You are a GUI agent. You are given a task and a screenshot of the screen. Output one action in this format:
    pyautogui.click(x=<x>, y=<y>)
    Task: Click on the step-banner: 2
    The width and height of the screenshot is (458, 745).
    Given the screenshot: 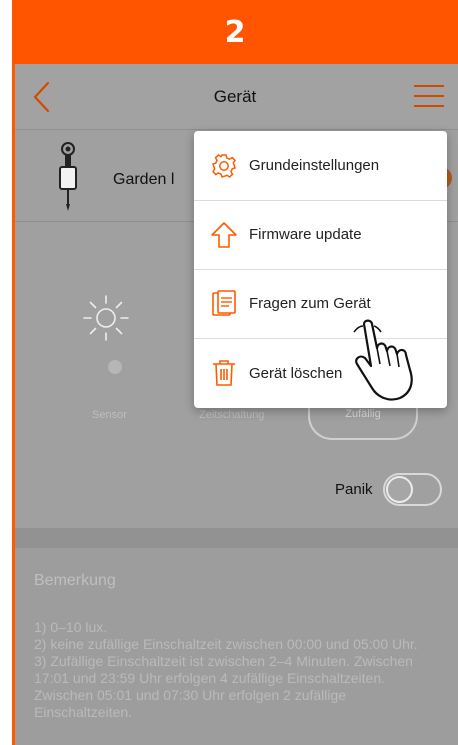 What is the action you would take?
    pyautogui.click(x=235, y=32)
    